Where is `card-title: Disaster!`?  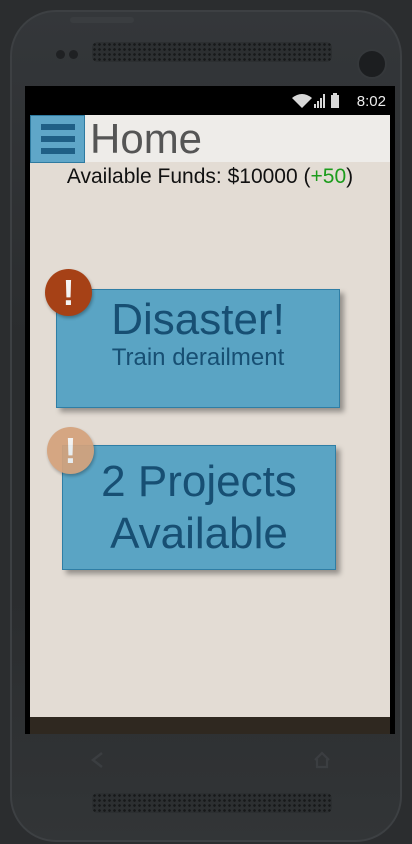 card-title: Disaster! is located at coordinates (198, 319).